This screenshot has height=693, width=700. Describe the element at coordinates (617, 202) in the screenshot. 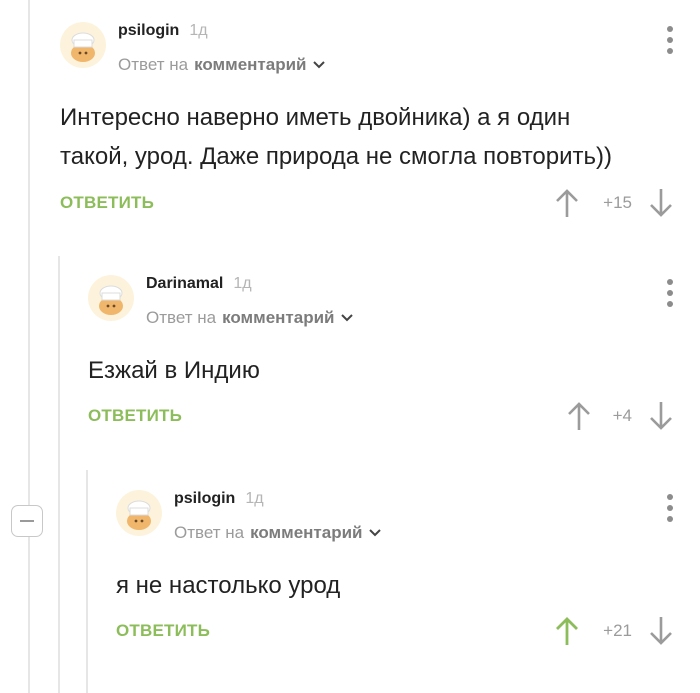

I see `vote-score: +15` at that location.